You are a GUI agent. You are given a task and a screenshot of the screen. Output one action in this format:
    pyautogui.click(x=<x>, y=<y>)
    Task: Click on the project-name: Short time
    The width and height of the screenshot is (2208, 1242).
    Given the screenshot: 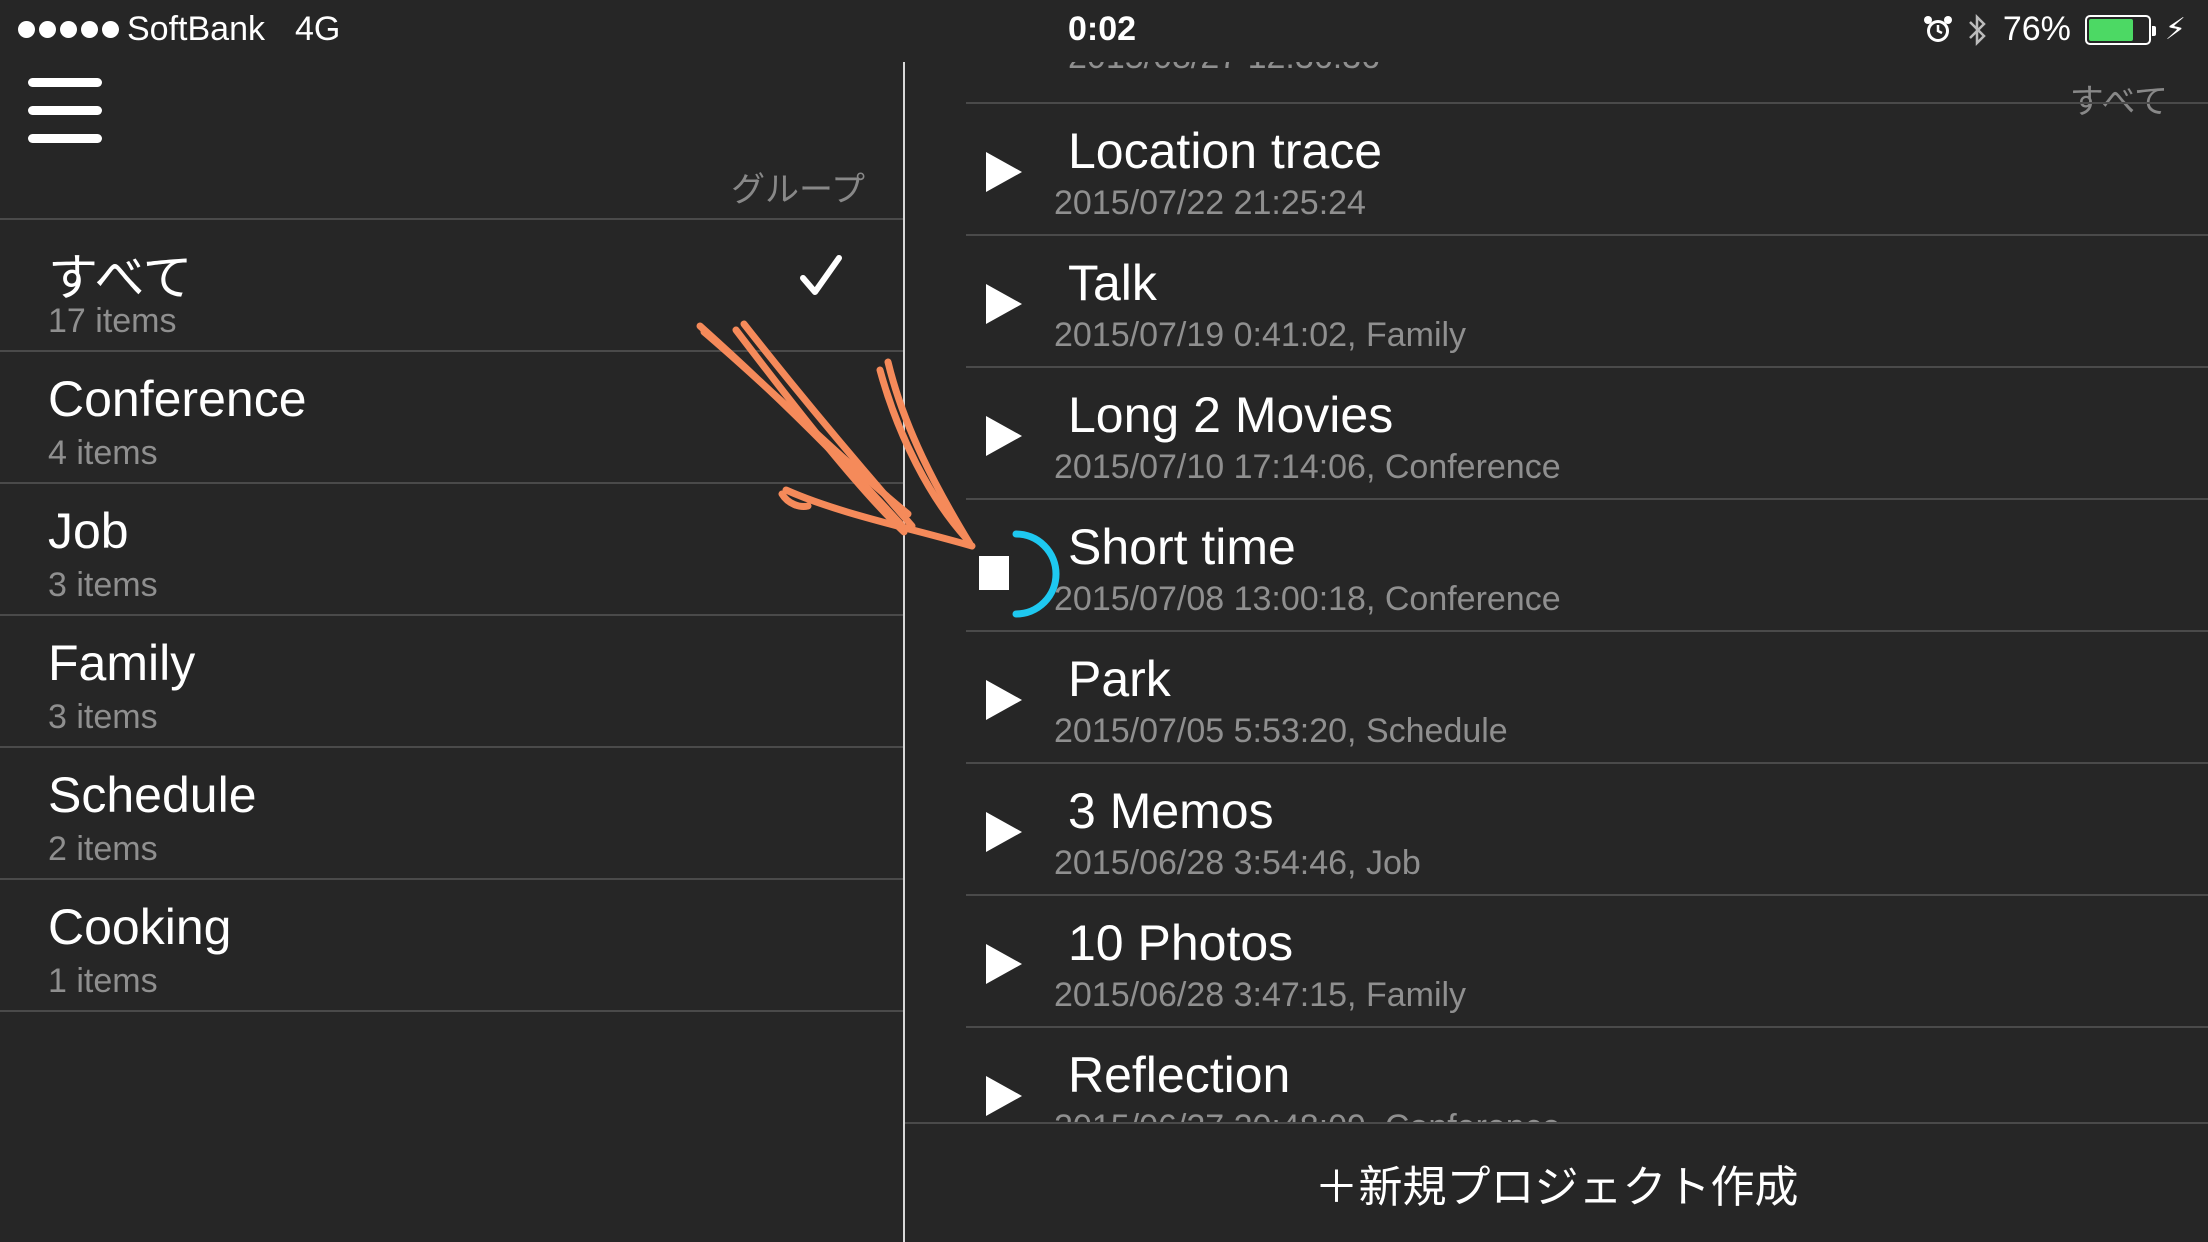 What is the action you would take?
    pyautogui.click(x=1182, y=547)
    